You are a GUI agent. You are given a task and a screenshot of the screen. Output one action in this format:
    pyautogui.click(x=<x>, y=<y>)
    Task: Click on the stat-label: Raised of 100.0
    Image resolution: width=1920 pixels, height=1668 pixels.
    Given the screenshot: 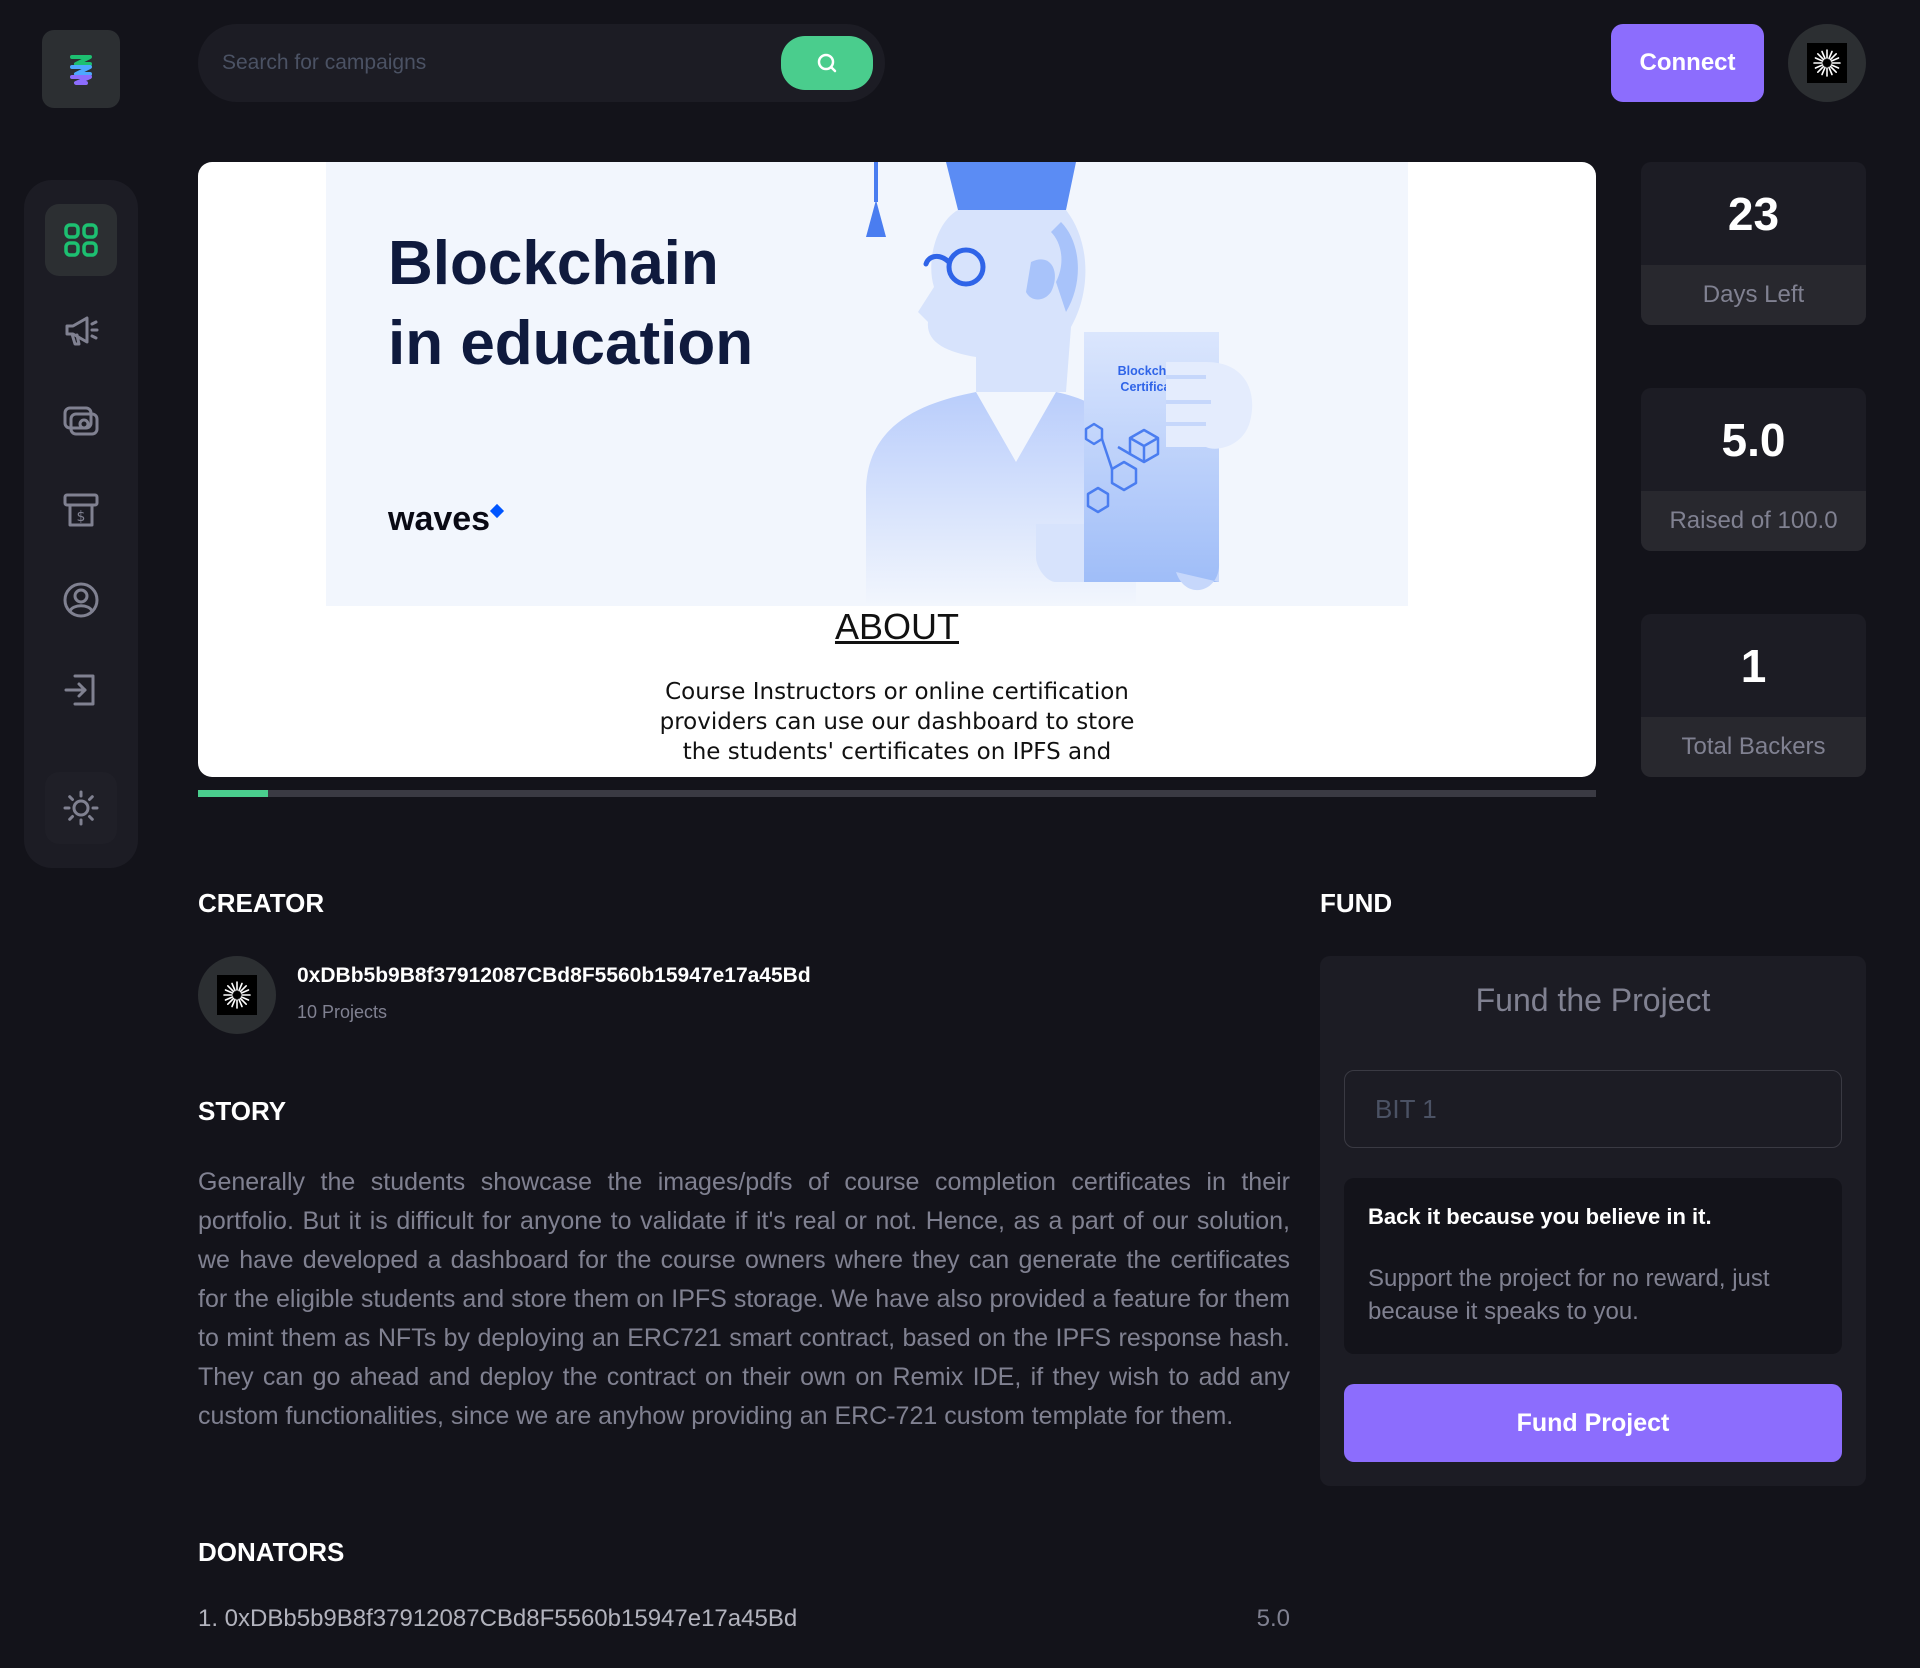 What is the action you would take?
    pyautogui.click(x=1753, y=521)
    